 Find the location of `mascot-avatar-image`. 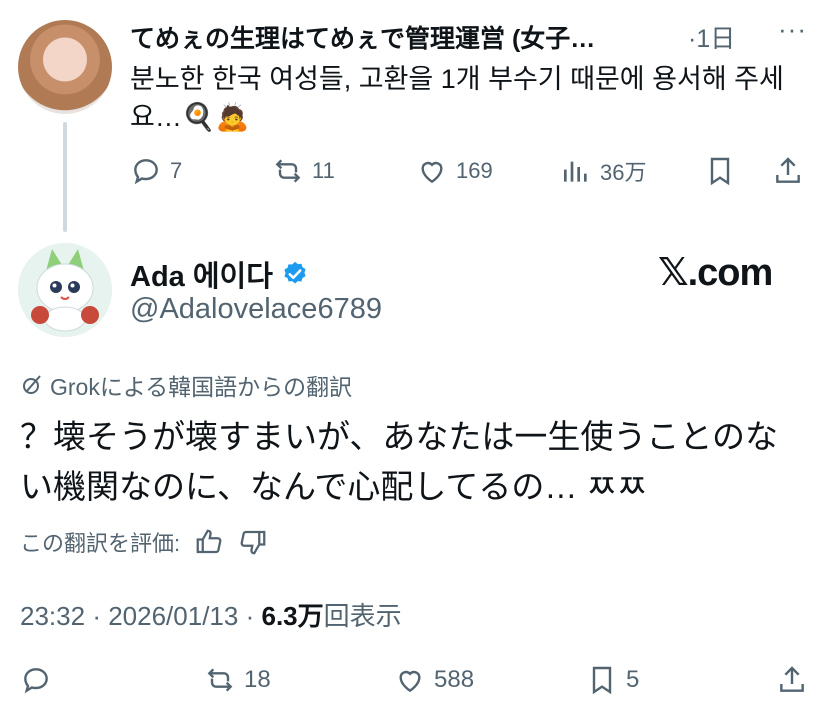

mascot-avatar-image is located at coordinates (65, 290).